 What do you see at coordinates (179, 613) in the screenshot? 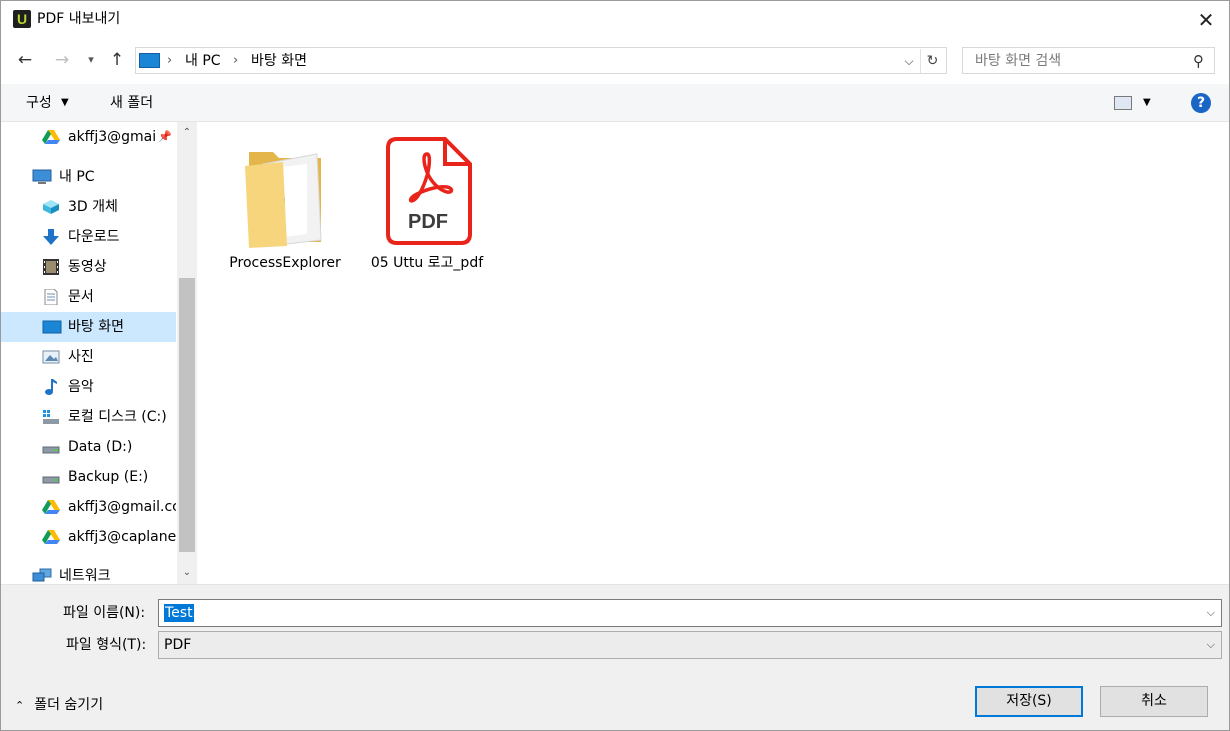
I see `file-name-value: Test` at bounding box center [179, 613].